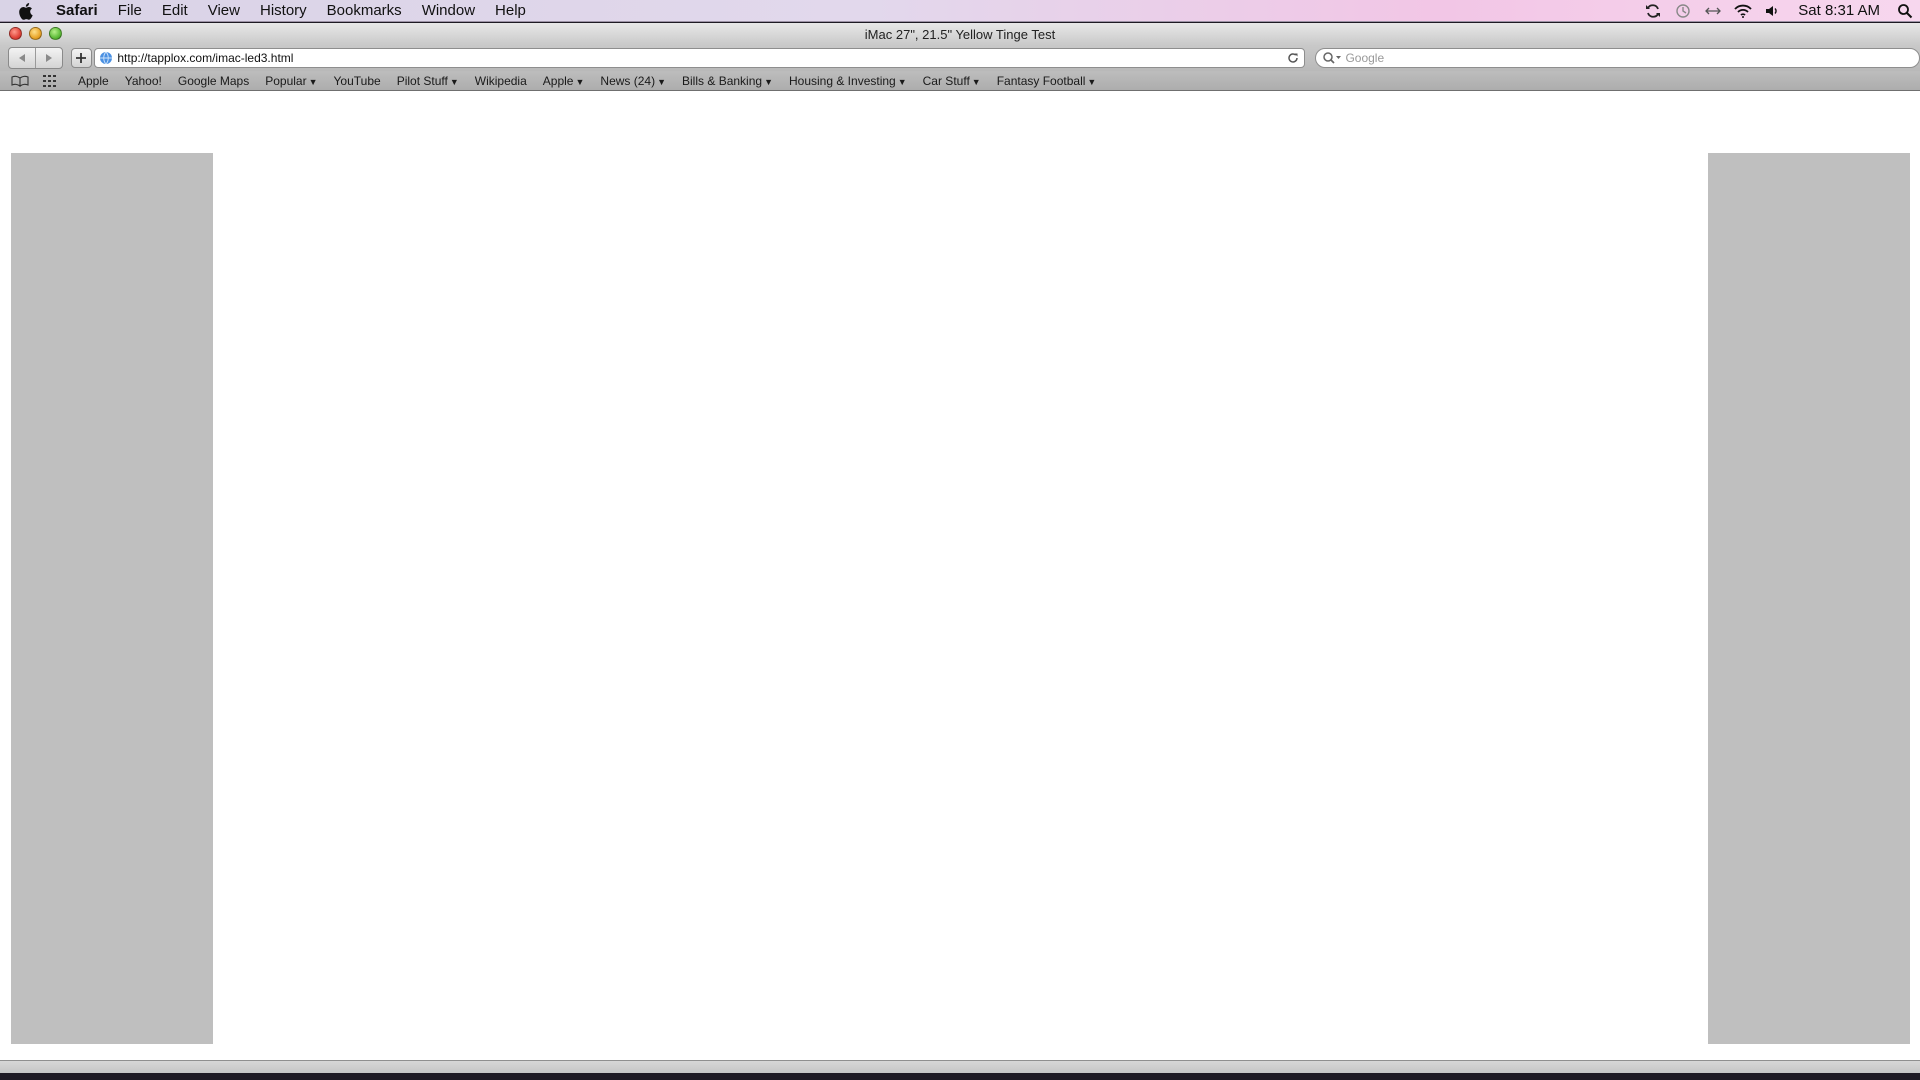 The width and height of the screenshot is (1920, 1080). Describe the element at coordinates (1365, 58) in the screenshot. I see `search-placeholder: Google` at that location.